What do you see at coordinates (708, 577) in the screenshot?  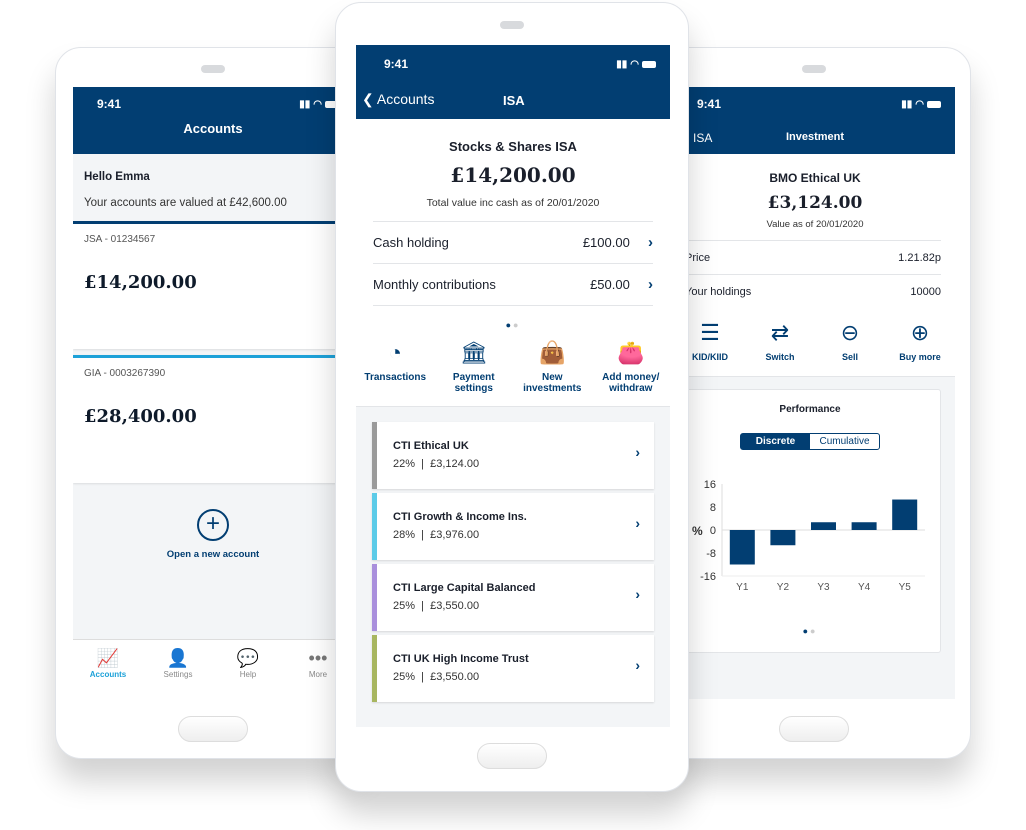 I see `y-tick-label: -16` at bounding box center [708, 577].